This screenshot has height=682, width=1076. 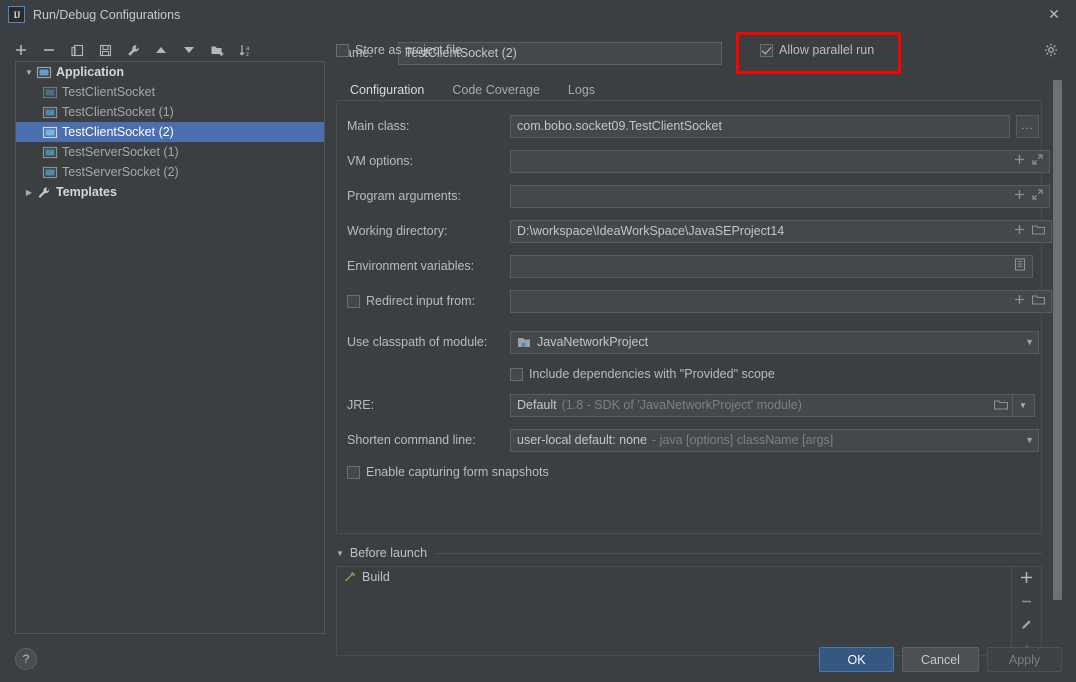 What do you see at coordinates (760, 126) in the screenshot?
I see `main-class-input: com.bobo.socket09.TestClientSocket` at bounding box center [760, 126].